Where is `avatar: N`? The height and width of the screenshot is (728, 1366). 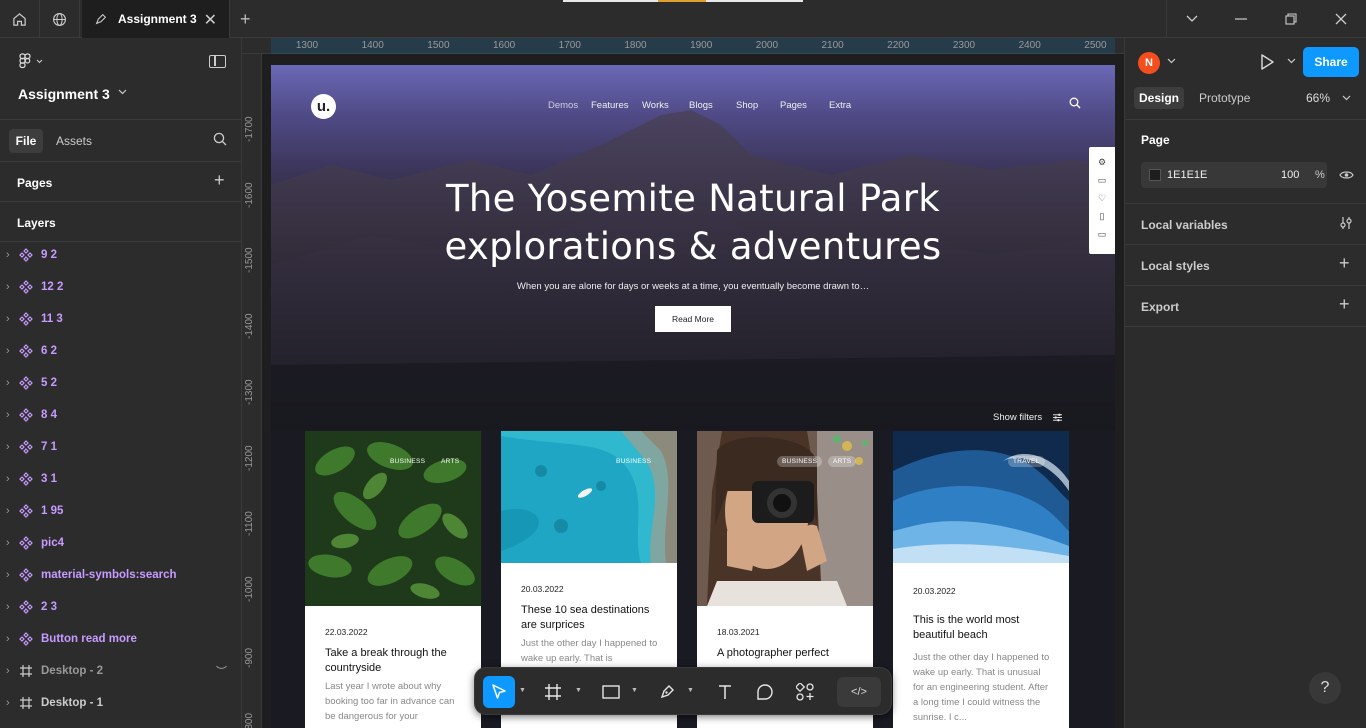 avatar: N is located at coordinates (1149, 63).